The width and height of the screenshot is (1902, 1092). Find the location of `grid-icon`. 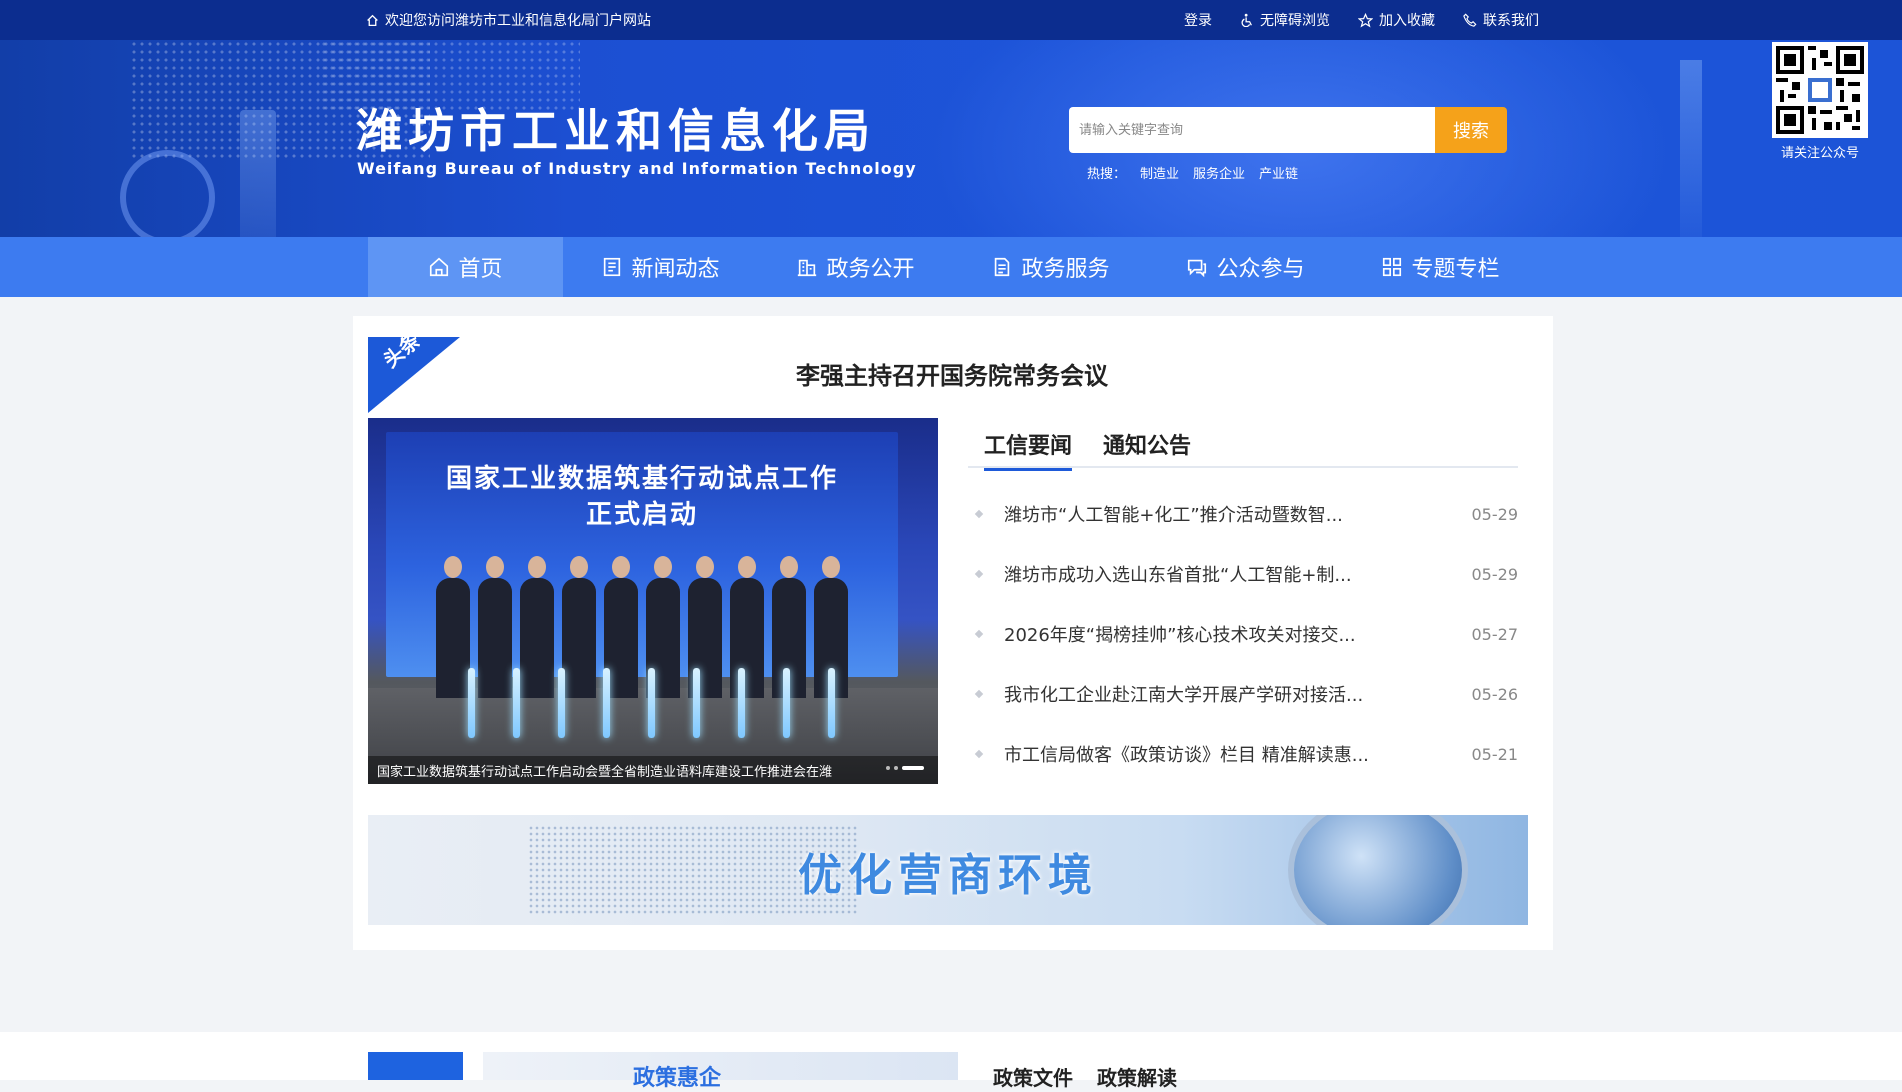

grid-icon is located at coordinates (1392, 267).